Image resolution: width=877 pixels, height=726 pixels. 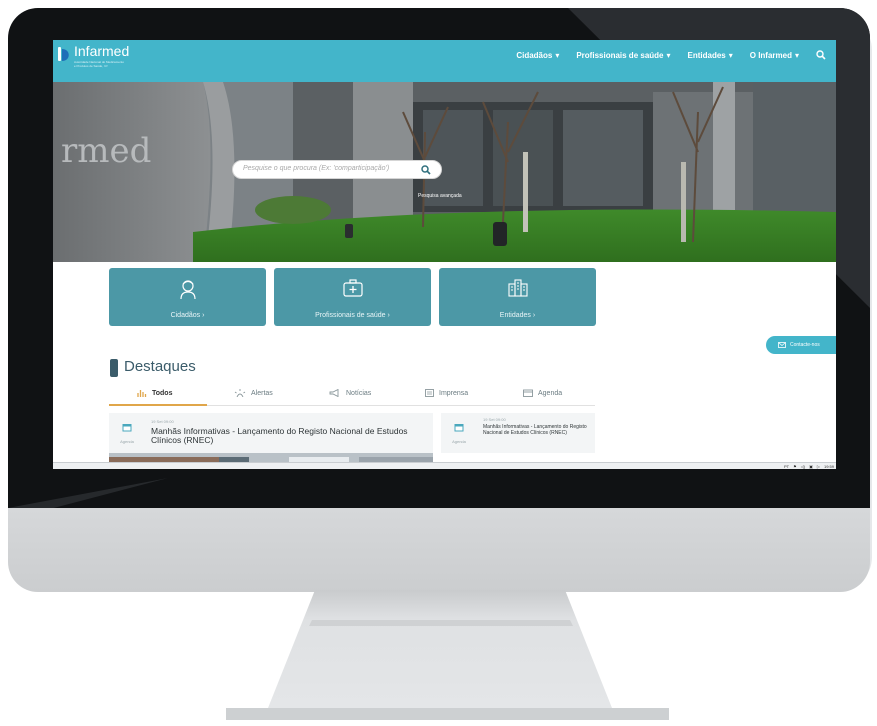 I want to click on network-icon: ▣, so click(x=811, y=466).